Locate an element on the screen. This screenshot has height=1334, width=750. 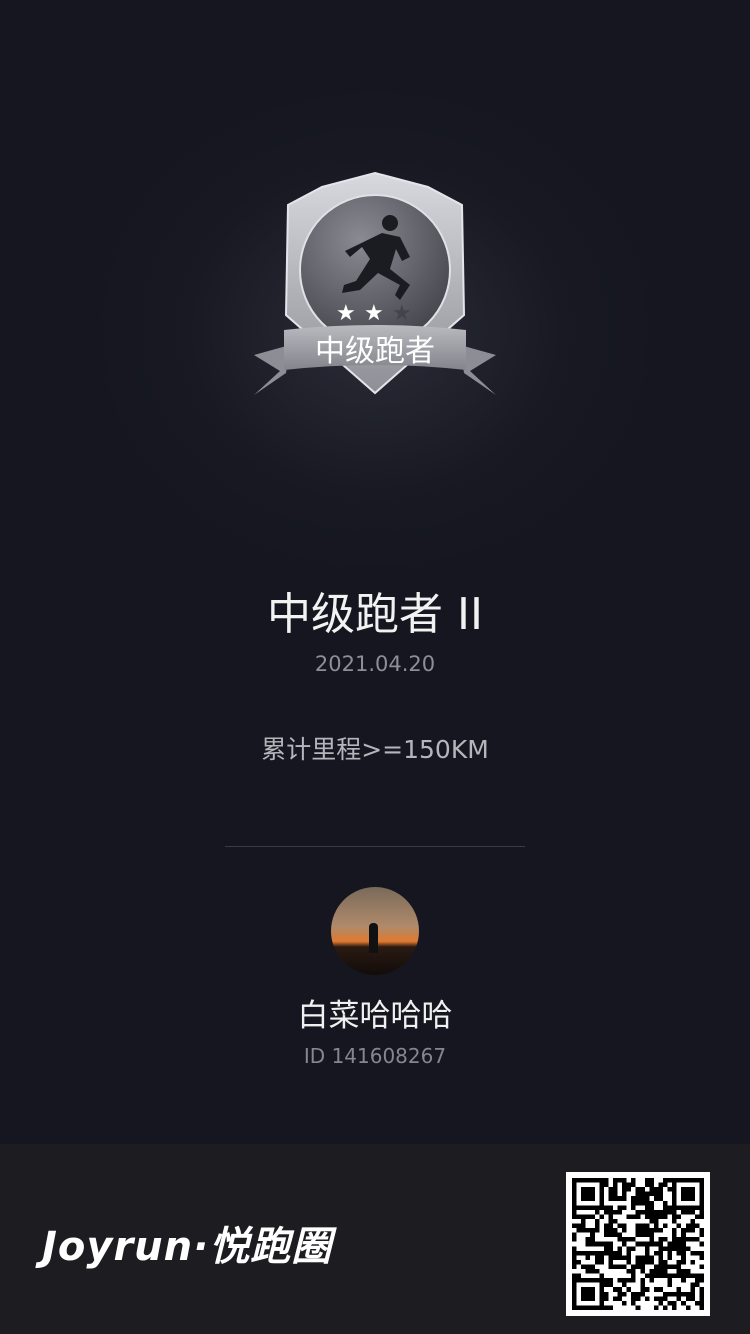
joyrun-logo: Joyrun·悦跑圈 is located at coordinates (187, 1247).